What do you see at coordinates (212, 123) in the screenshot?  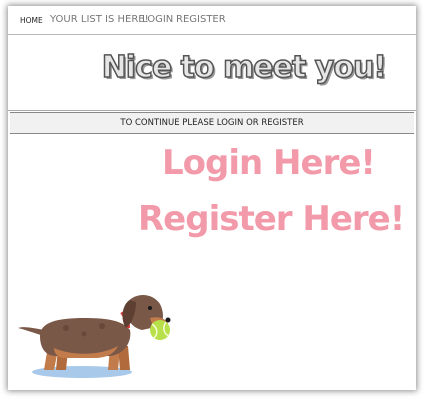 I see `instruction-banner: TO CONTINUE PLEASE LOGIN OR REGISTER` at bounding box center [212, 123].